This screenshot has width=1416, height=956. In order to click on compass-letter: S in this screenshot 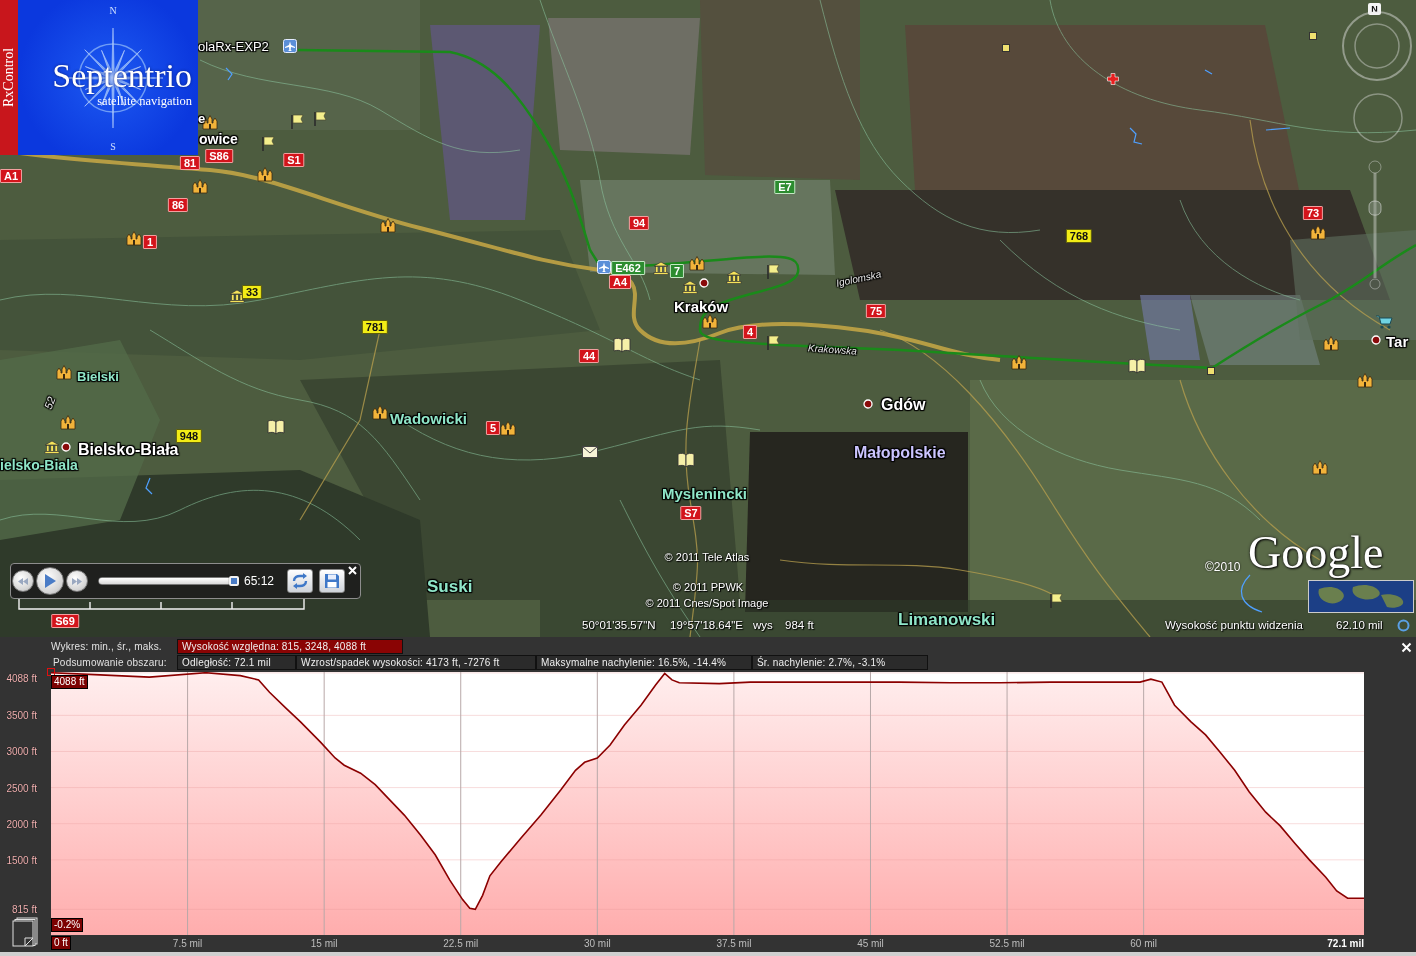, I will do `click(113, 146)`.